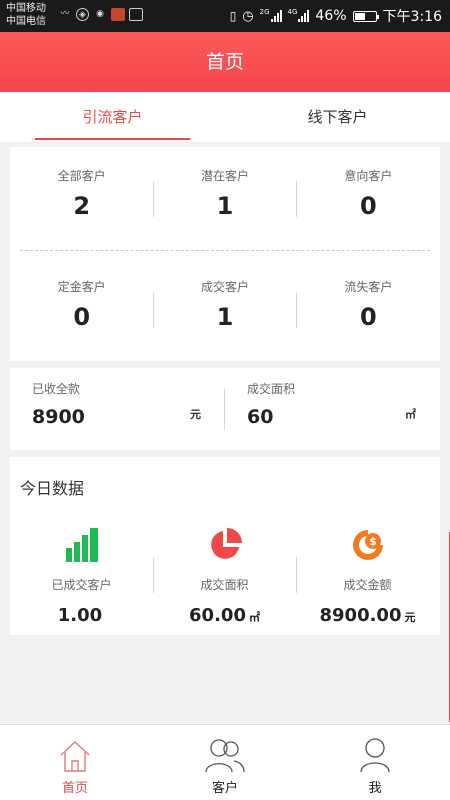  I want to click on customer-tabs: 引流客户 线下客户, so click(225, 117).